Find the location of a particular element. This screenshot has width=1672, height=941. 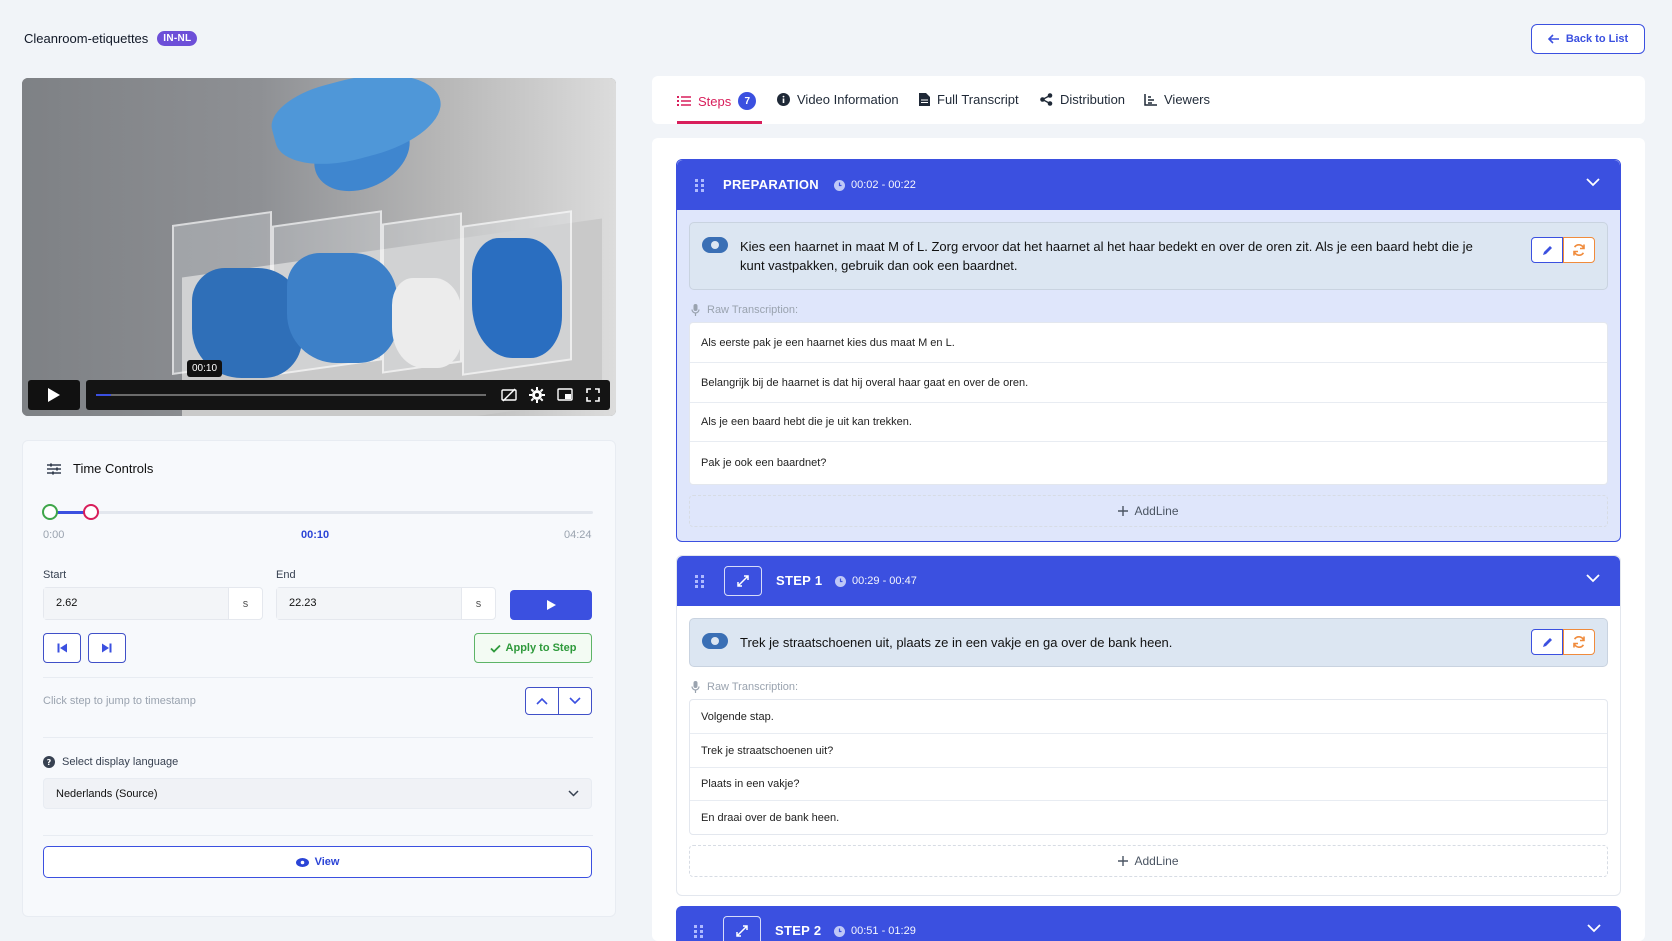

start-time-input: 2.62 is located at coordinates (136, 603).